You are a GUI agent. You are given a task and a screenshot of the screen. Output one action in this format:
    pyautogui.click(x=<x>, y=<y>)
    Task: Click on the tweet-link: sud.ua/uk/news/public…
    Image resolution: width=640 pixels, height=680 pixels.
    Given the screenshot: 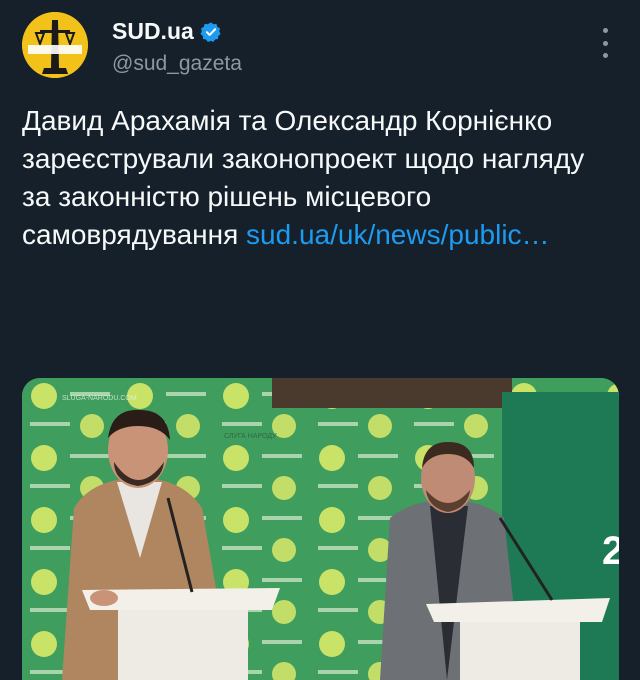 What is the action you would take?
    pyautogui.click(x=398, y=234)
    